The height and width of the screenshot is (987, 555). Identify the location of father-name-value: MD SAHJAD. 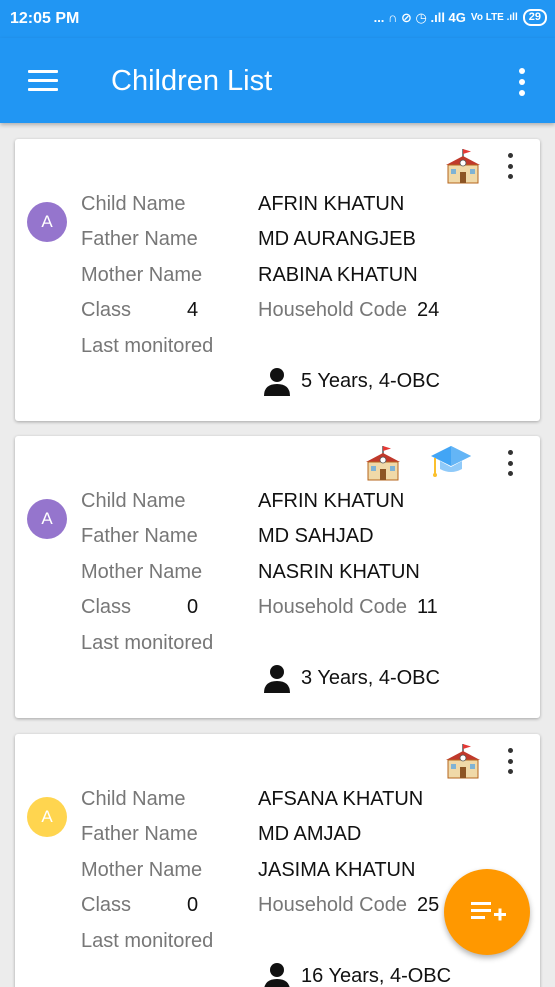
(316, 536).